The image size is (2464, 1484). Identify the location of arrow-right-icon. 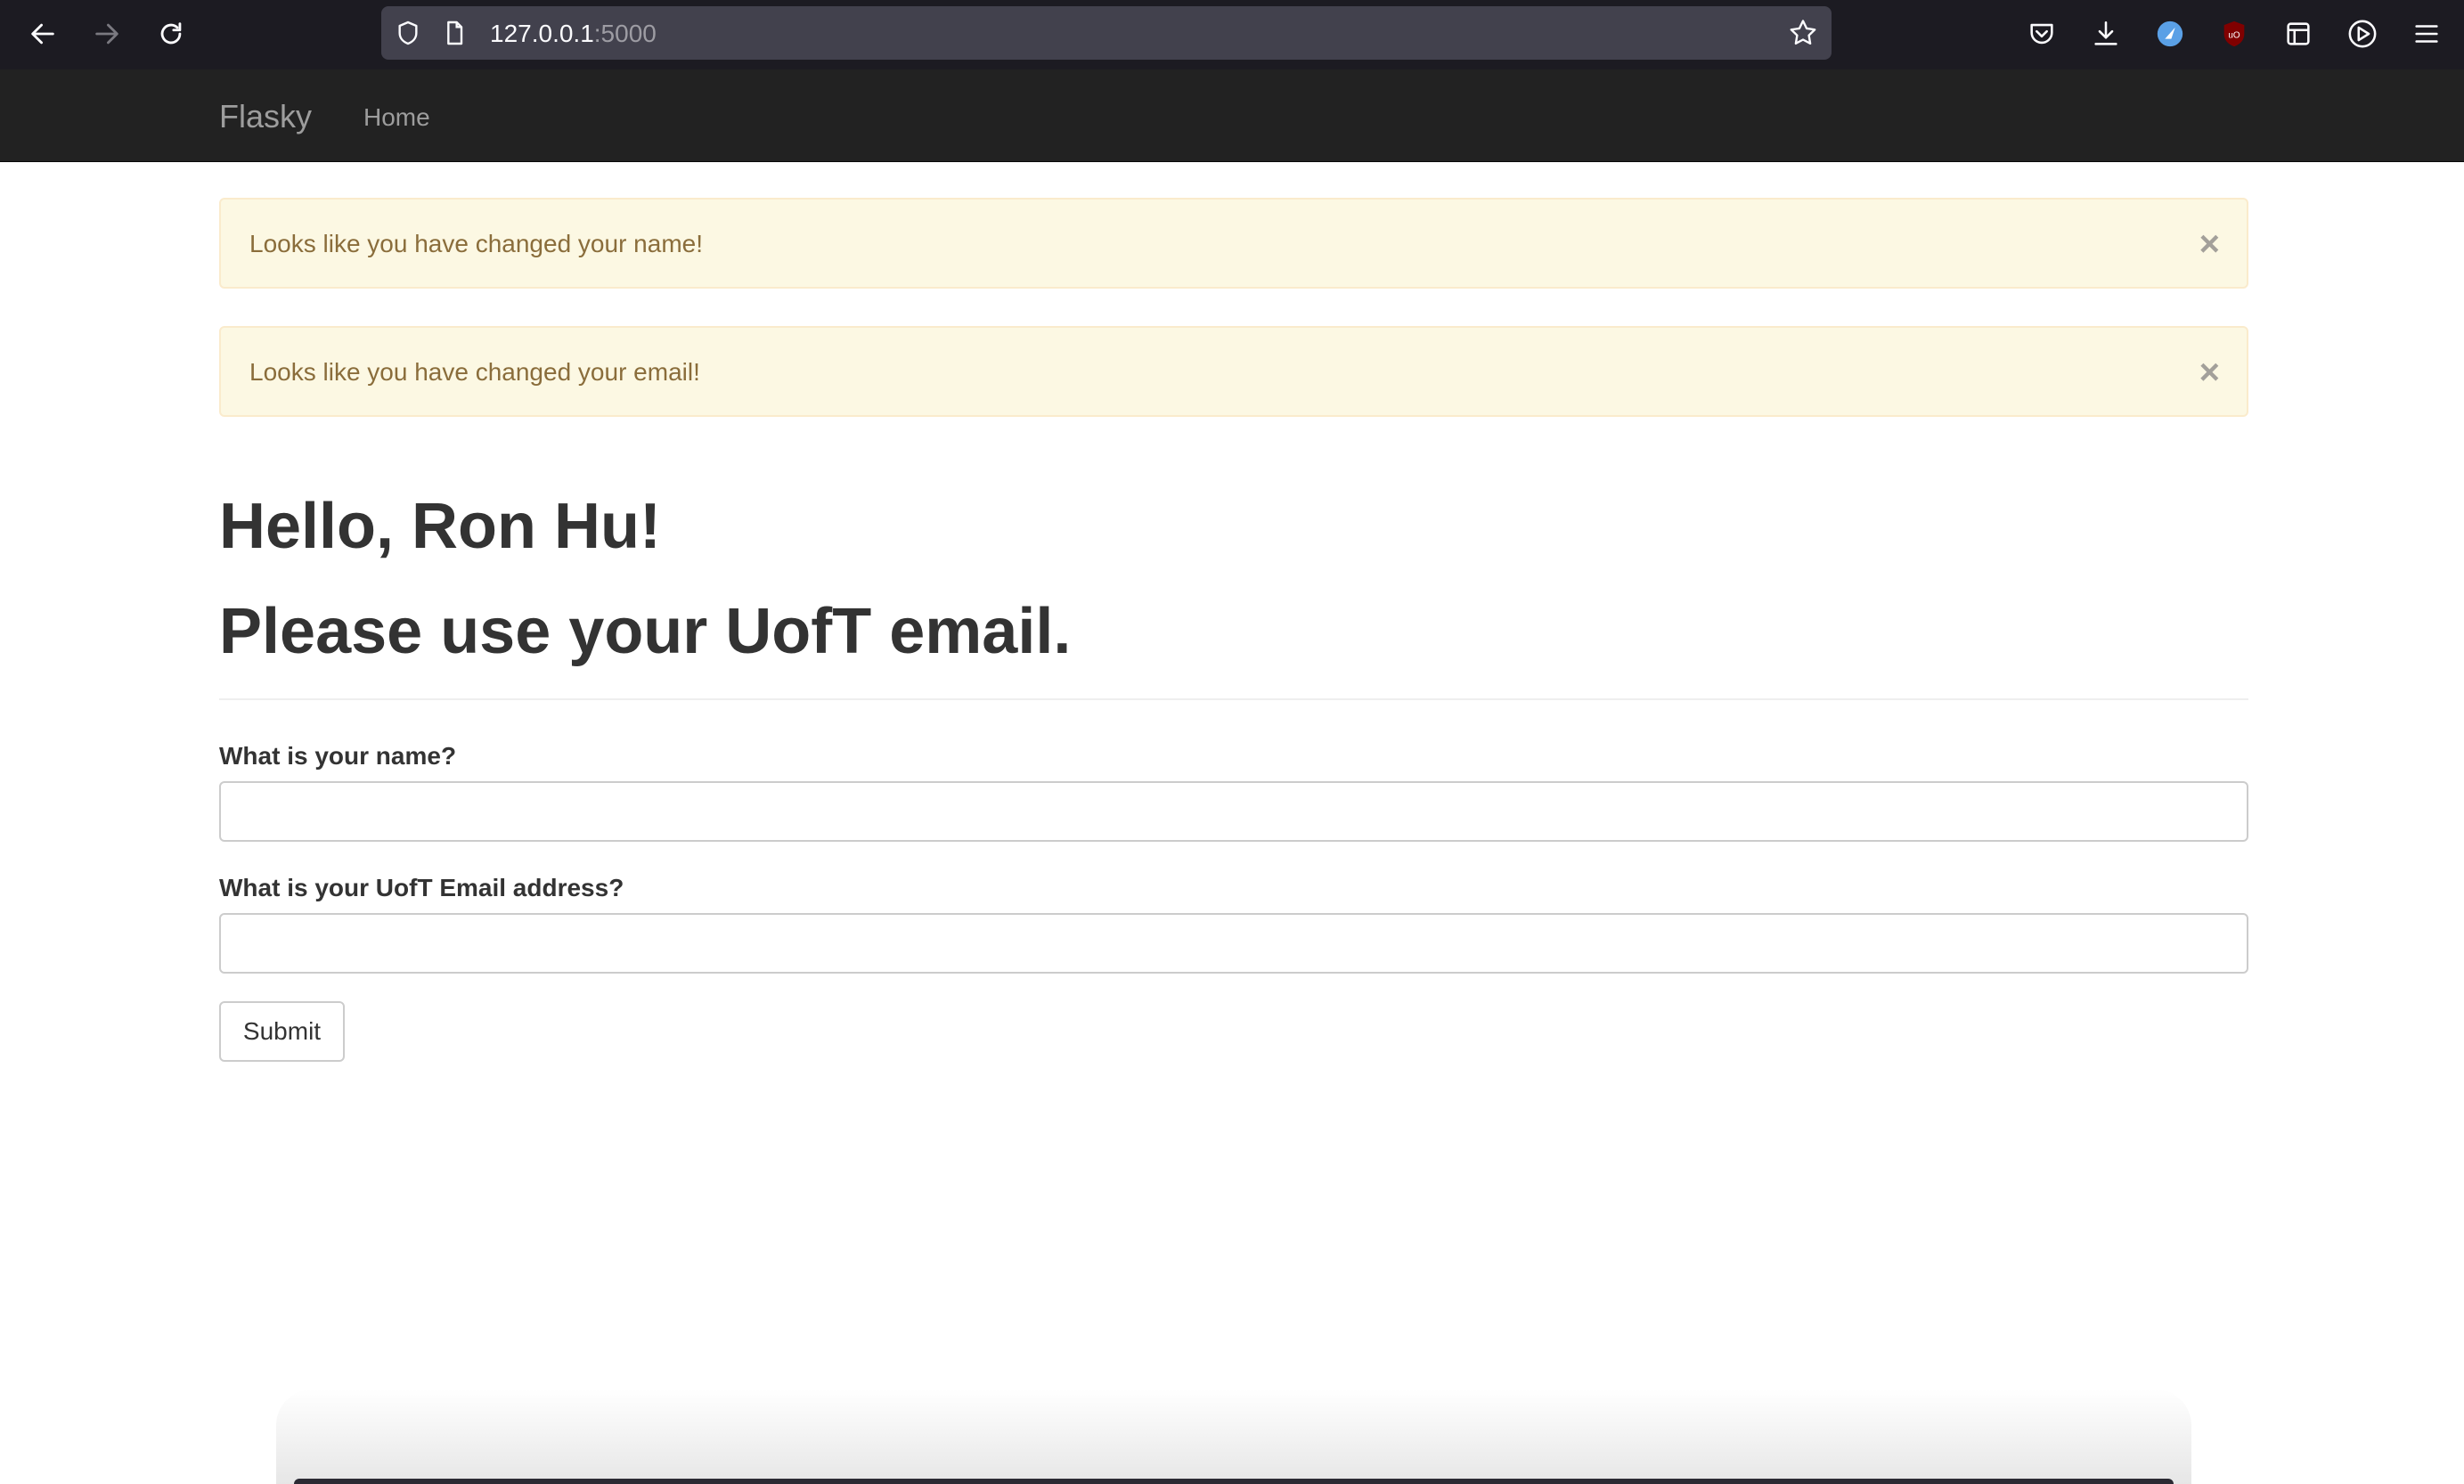
(107, 34).